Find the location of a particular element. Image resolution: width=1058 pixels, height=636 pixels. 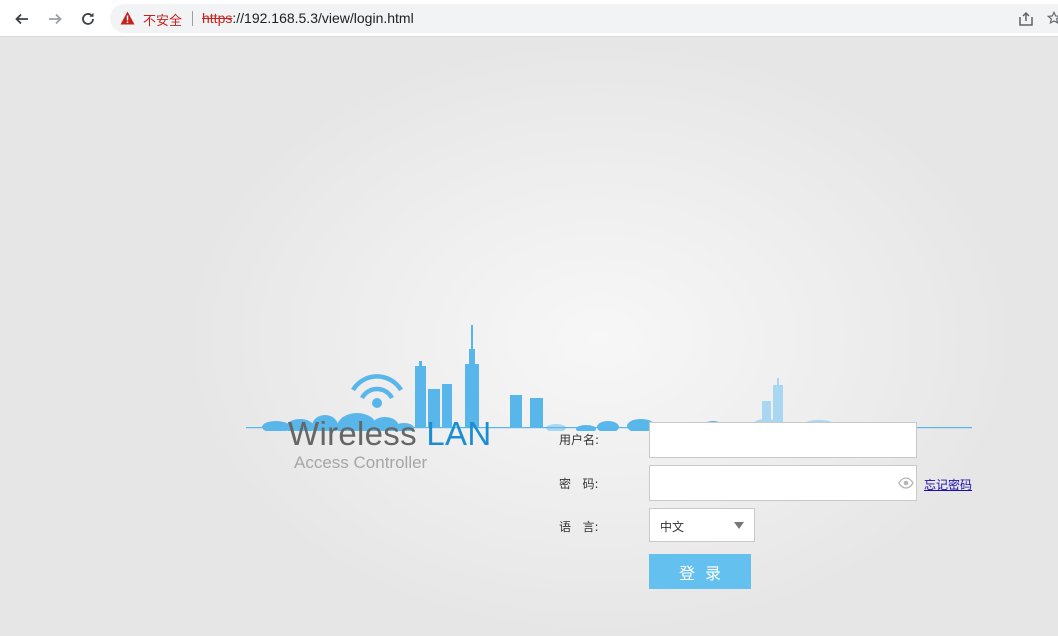

bookmark-star-icon is located at coordinates (1052, 18).